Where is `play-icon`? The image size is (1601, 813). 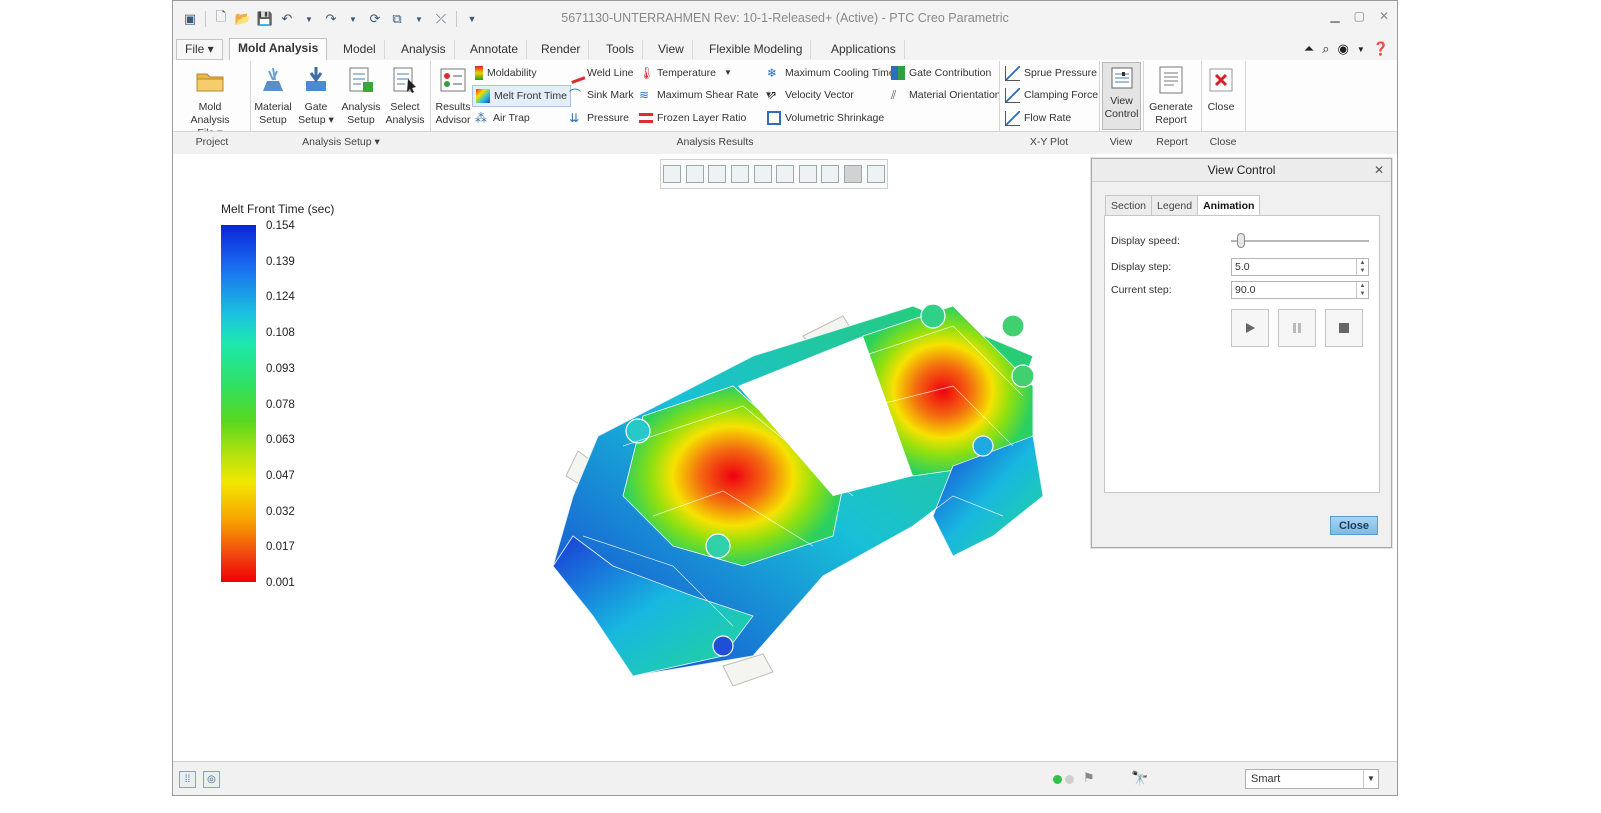 play-icon is located at coordinates (1250, 328).